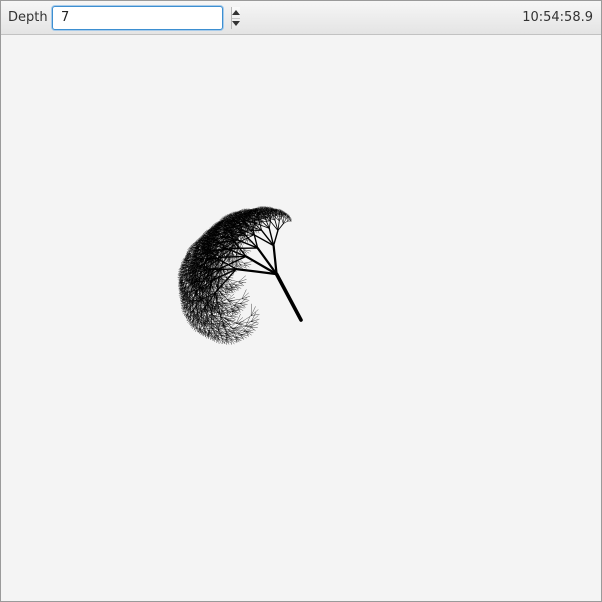 Image resolution: width=602 pixels, height=602 pixels. I want to click on increment-button, so click(236, 12).